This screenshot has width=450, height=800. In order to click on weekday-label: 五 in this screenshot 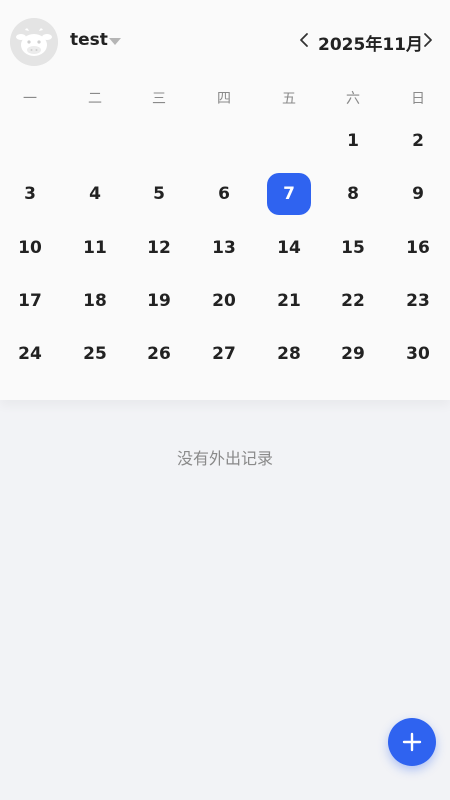, I will do `click(289, 99)`.